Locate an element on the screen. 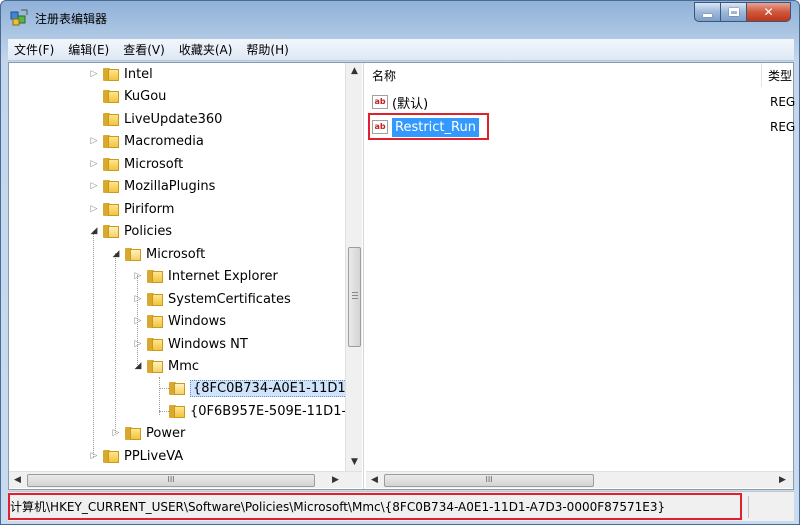 The height and width of the screenshot is (525, 800). scroll-thumb is located at coordinates (354, 297).